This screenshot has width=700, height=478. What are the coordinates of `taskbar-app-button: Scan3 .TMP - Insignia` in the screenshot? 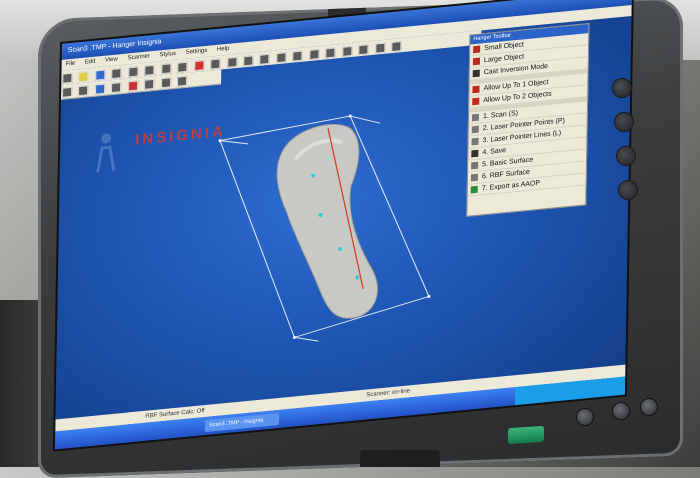 It's located at (242, 422).